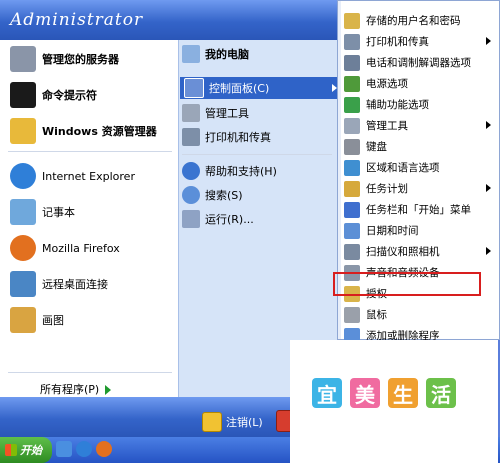 The height and width of the screenshot is (463, 500). Describe the element at coordinates (376, 315) in the screenshot. I see `submenu-item-label: 鼠标` at that location.